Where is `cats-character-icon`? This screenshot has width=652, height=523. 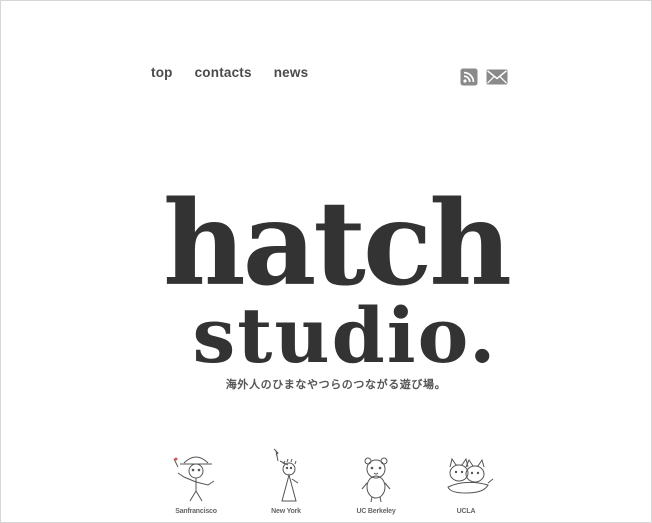
cats-character-icon is located at coordinates (470, 475).